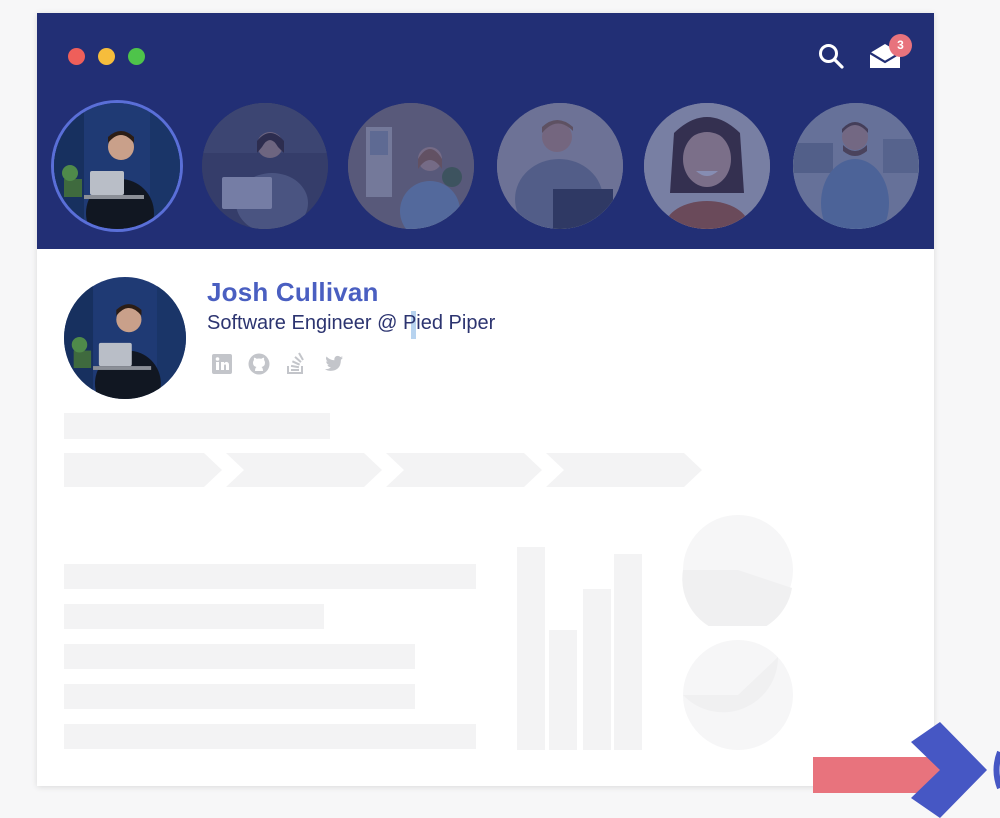 This screenshot has height=818, width=1000. I want to click on github-icon, so click(259, 364).